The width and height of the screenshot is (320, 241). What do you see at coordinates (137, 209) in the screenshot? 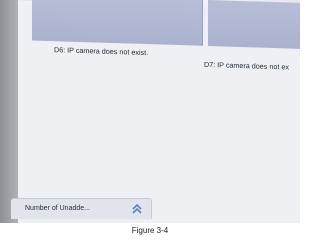
I see `double-chevron-up-icon` at bounding box center [137, 209].